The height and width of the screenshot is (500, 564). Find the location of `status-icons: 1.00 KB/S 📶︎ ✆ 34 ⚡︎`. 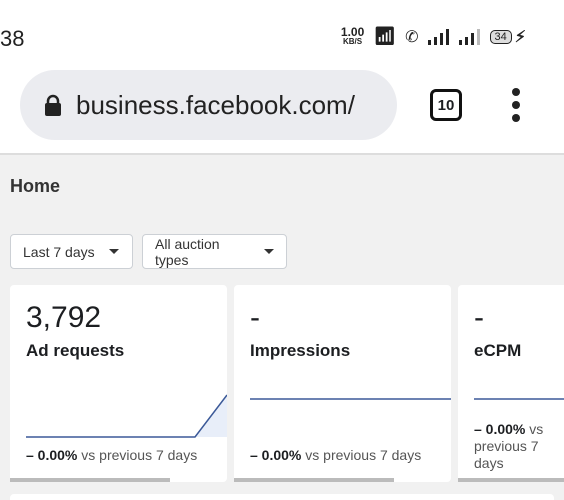

status-icons: 1.00 KB/S 📶︎ ✆ 34 ⚡︎ is located at coordinates (433, 36).